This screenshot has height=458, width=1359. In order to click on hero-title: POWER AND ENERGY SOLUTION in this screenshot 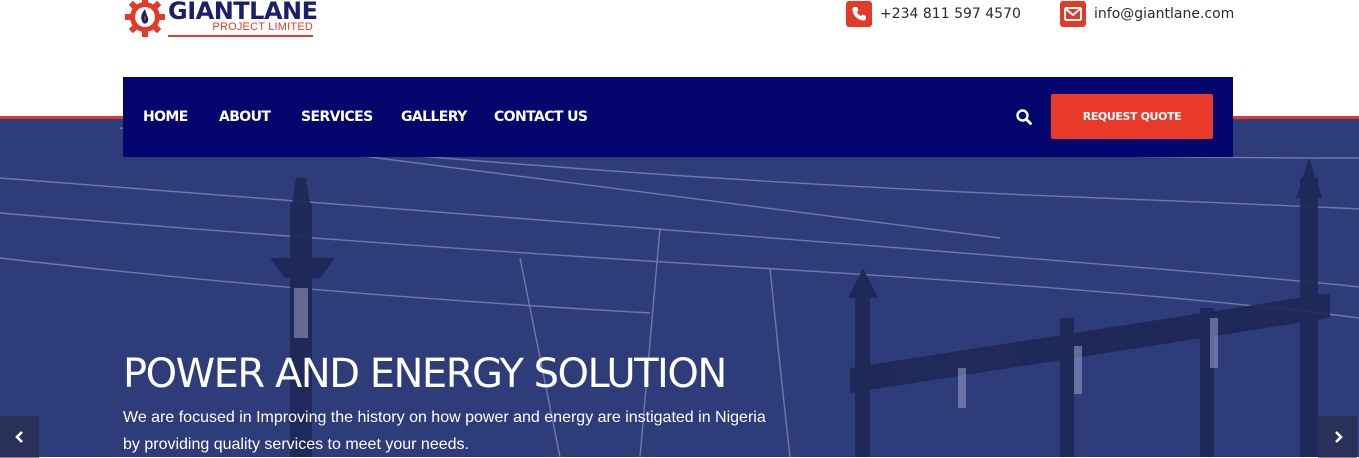, I will do `click(425, 374)`.